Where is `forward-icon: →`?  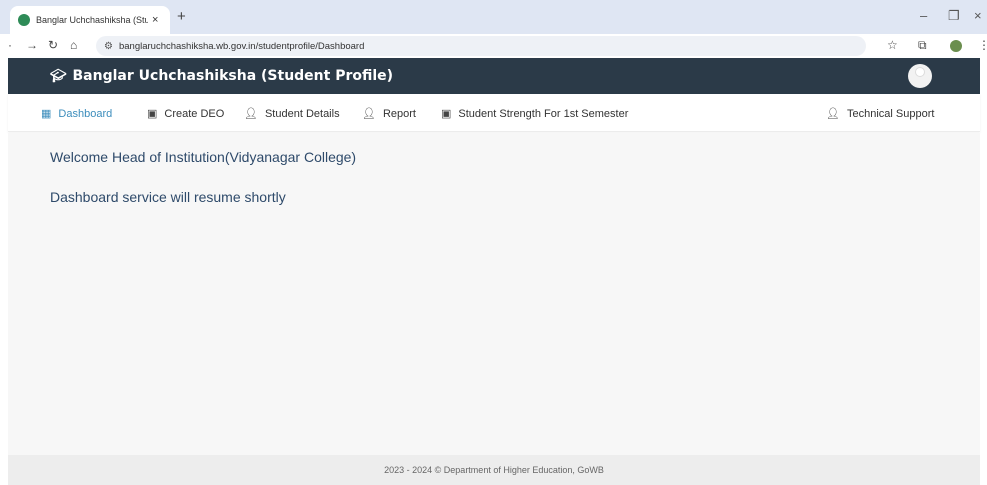 forward-icon: → is located at coordinates (32, 45).